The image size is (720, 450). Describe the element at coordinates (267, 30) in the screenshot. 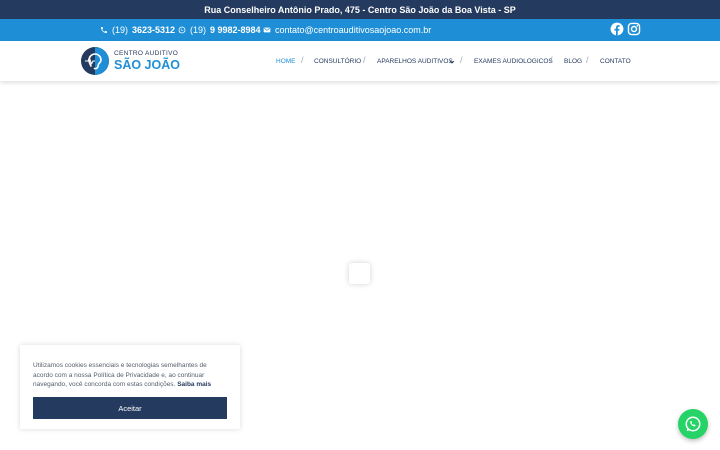

I see `envelope-icon` at that location.